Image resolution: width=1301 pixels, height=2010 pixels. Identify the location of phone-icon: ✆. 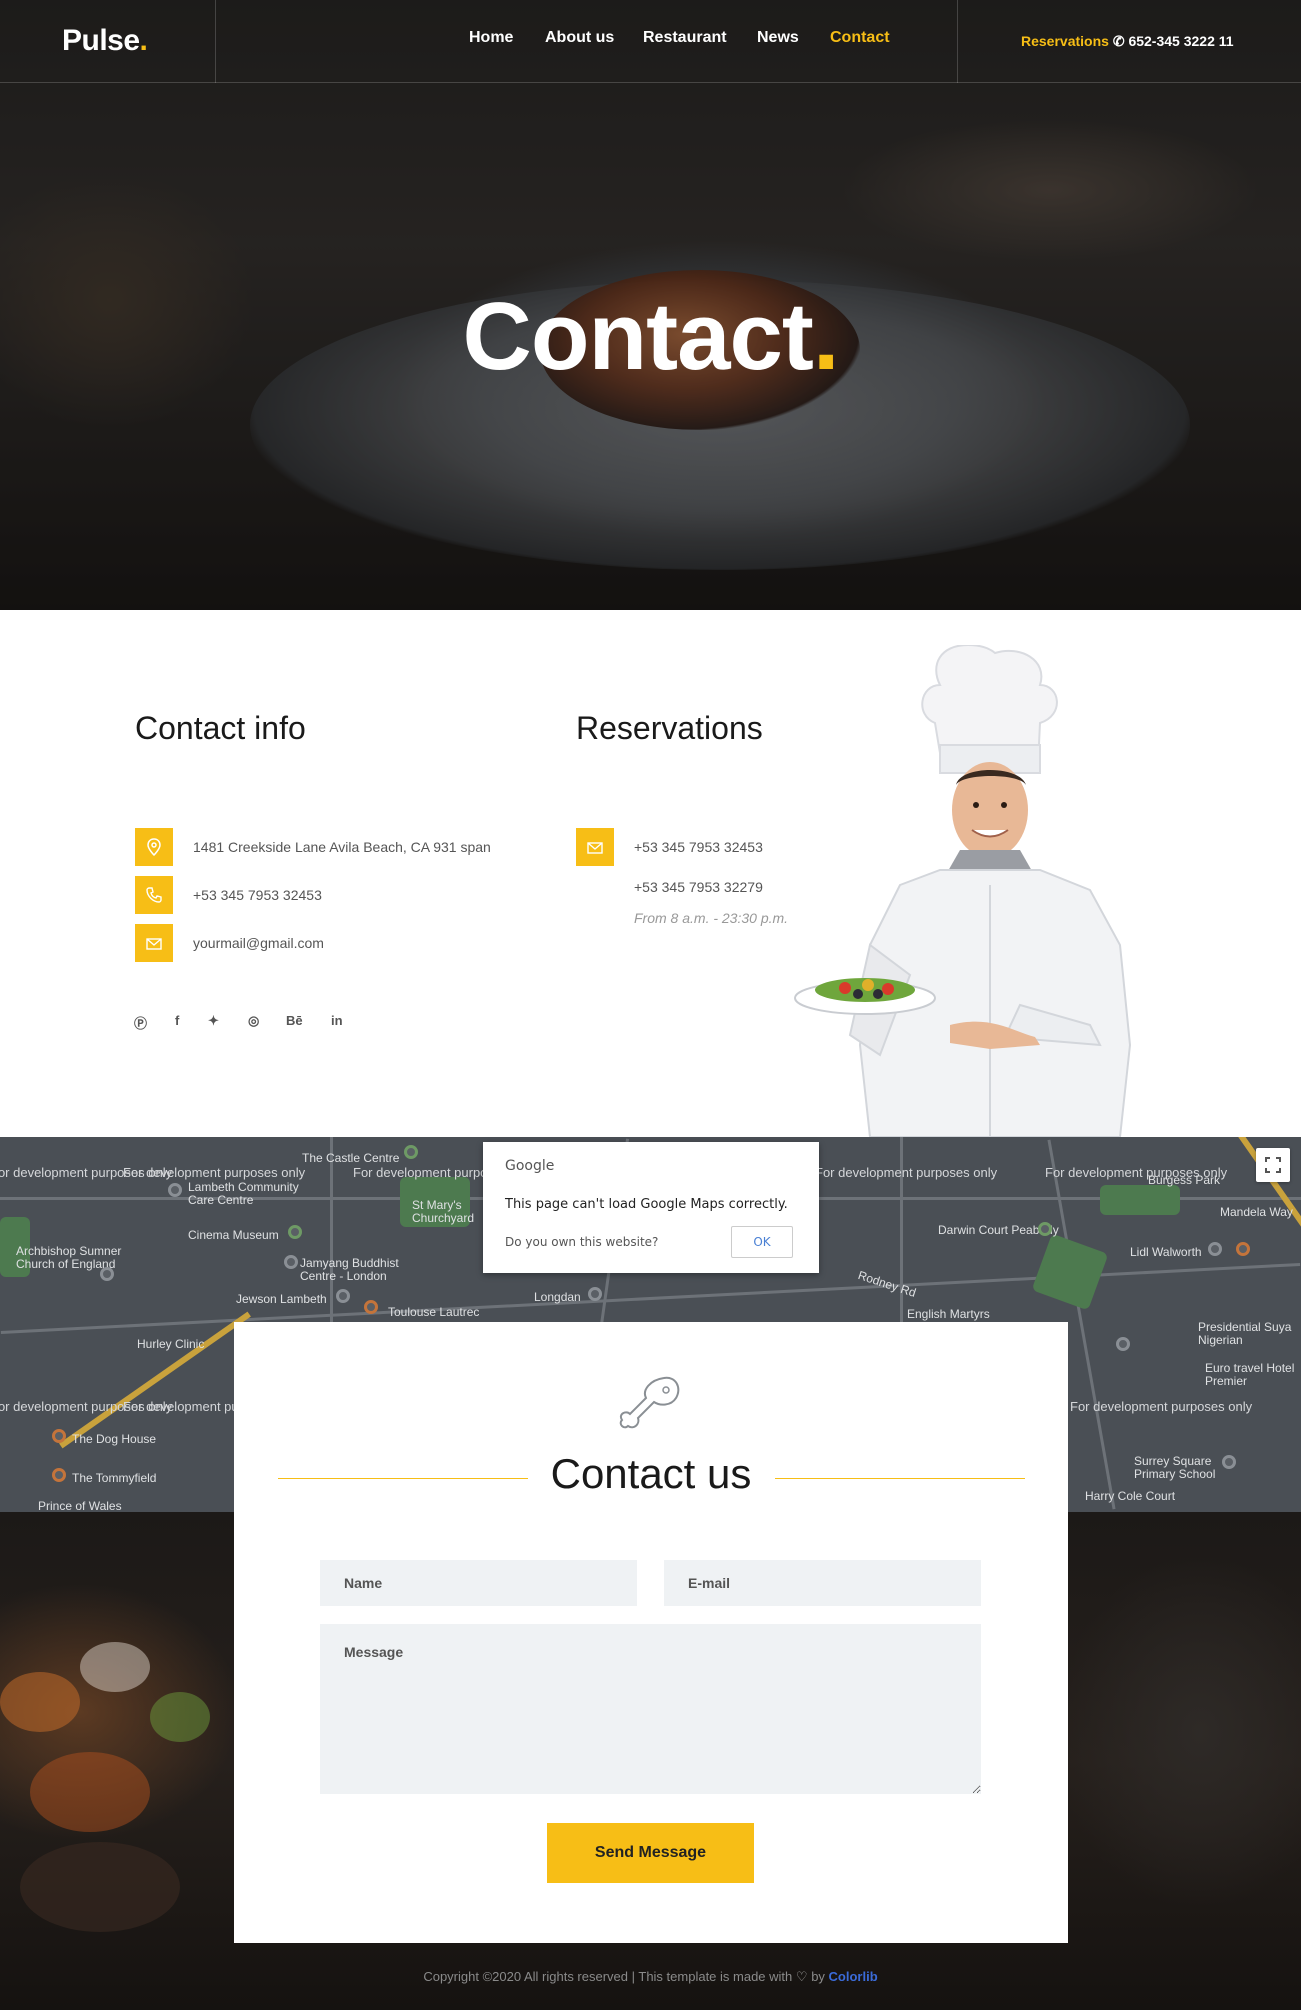
(1118, 41).